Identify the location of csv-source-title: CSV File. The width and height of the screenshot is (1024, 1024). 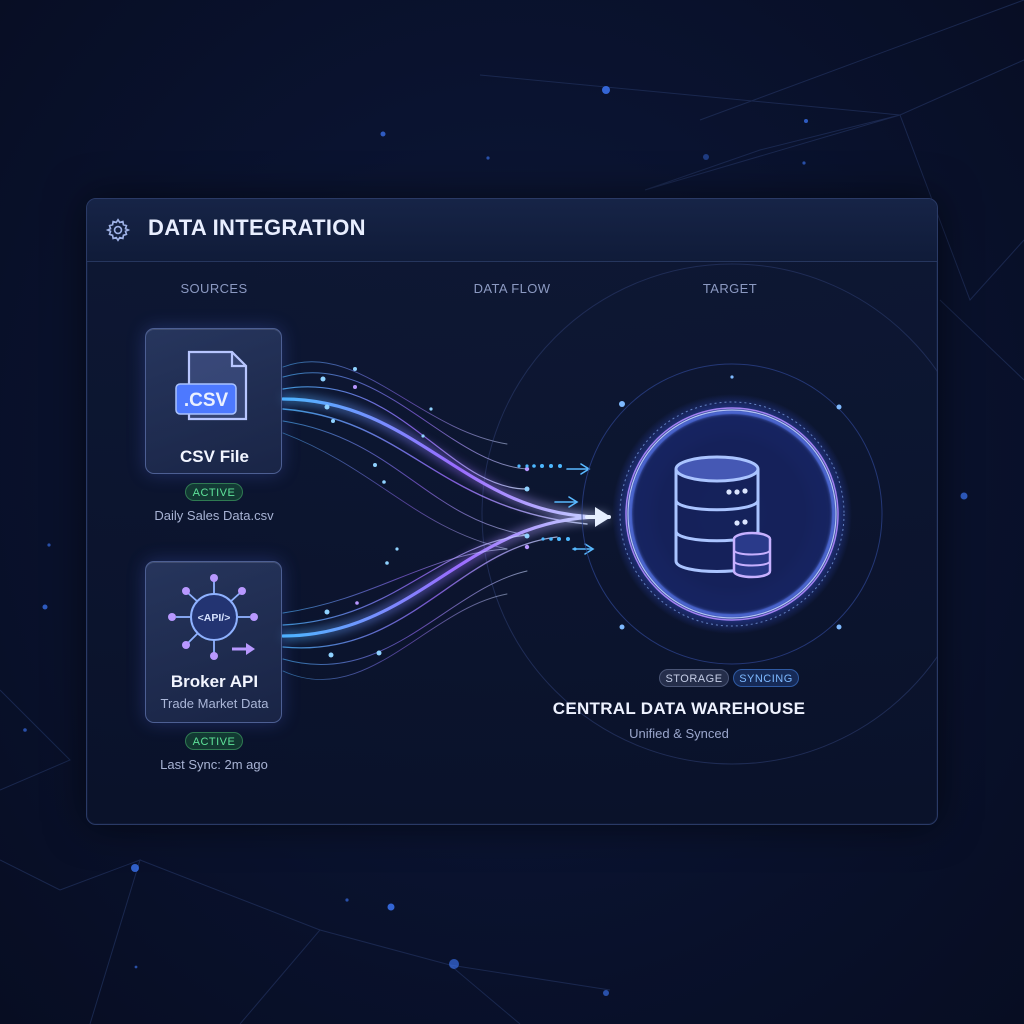
(214, 456).